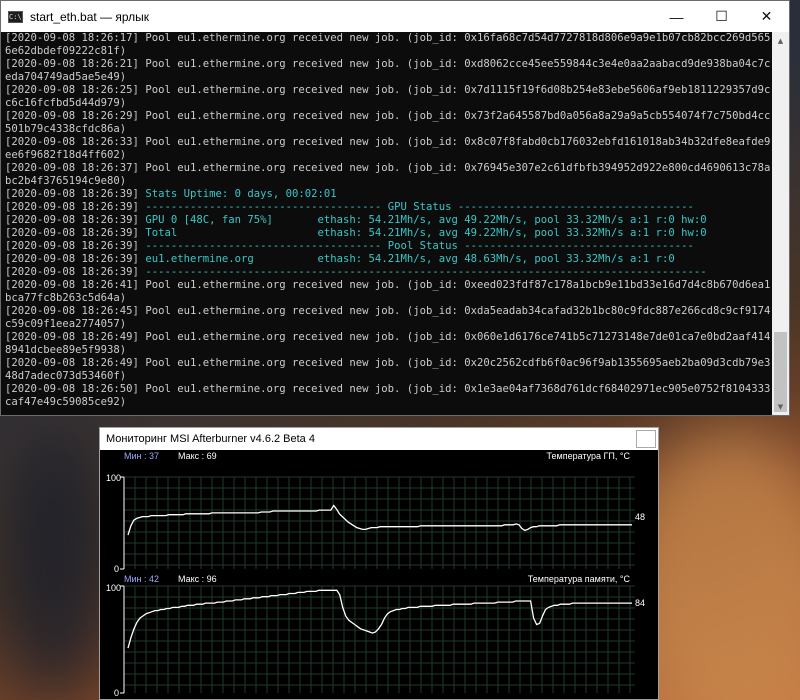  Describe the element at coordinates (66, 77) in the screenshot. I see `console-line: eda704749ad5ae5e49)` at that location.